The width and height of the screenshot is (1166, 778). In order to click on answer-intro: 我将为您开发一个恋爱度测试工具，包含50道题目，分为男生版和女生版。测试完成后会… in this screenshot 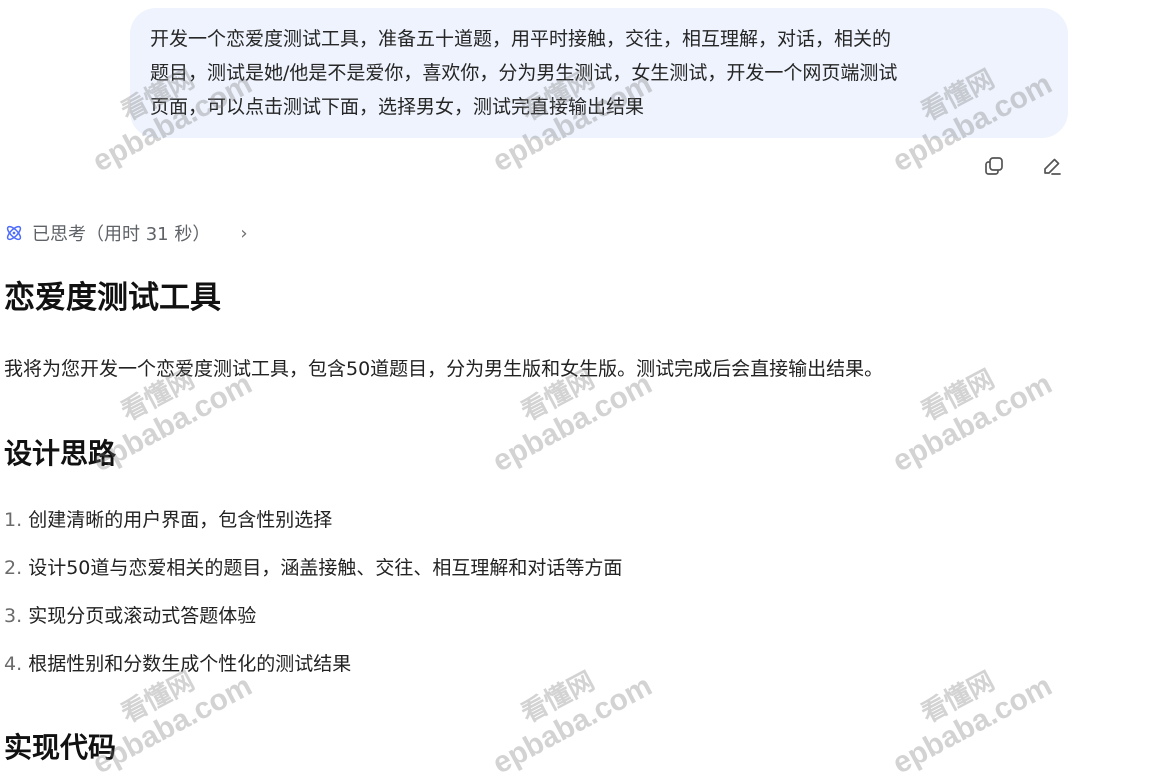, I will do `click(444, 369)`.